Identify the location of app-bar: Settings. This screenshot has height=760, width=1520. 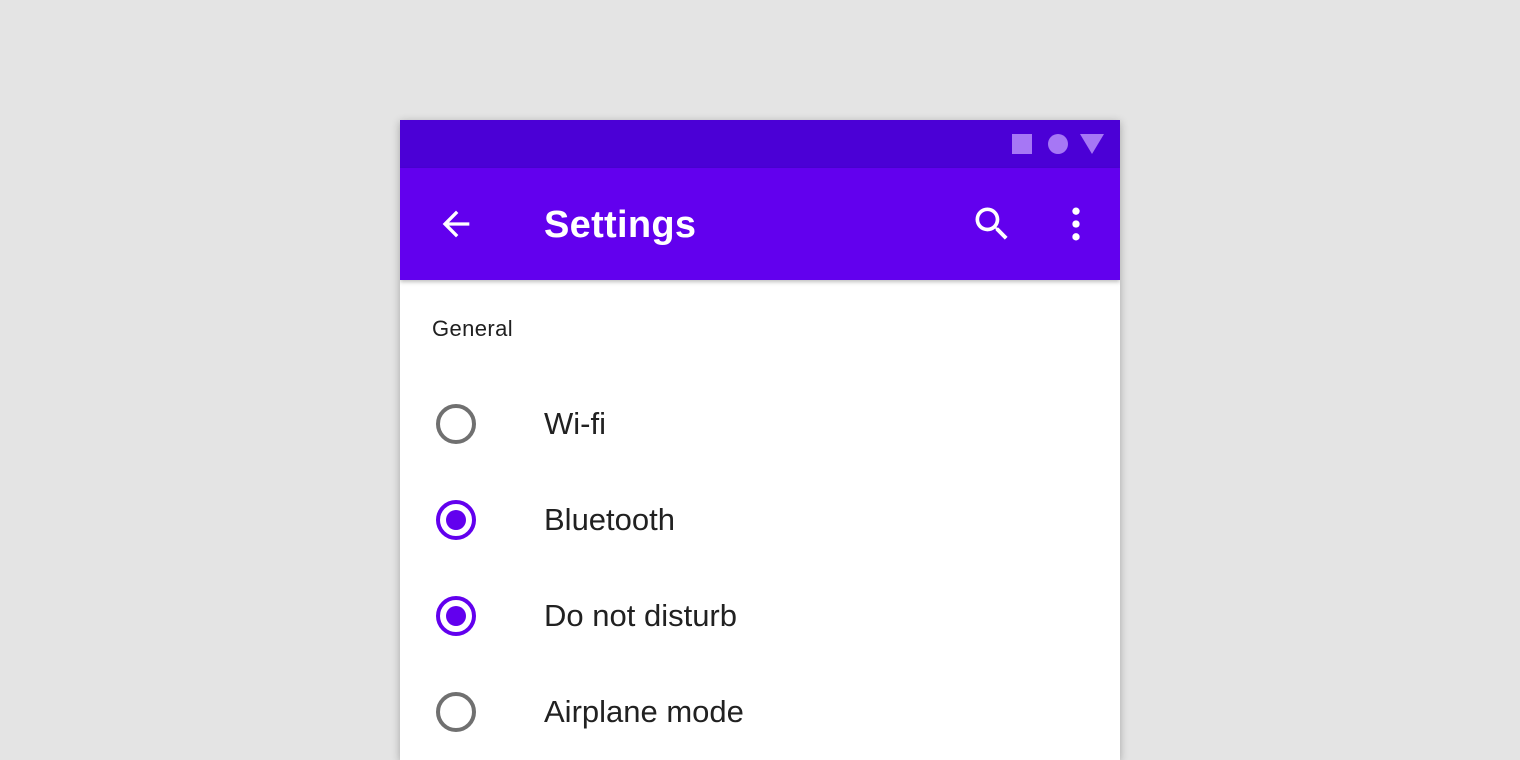
(760, 224).